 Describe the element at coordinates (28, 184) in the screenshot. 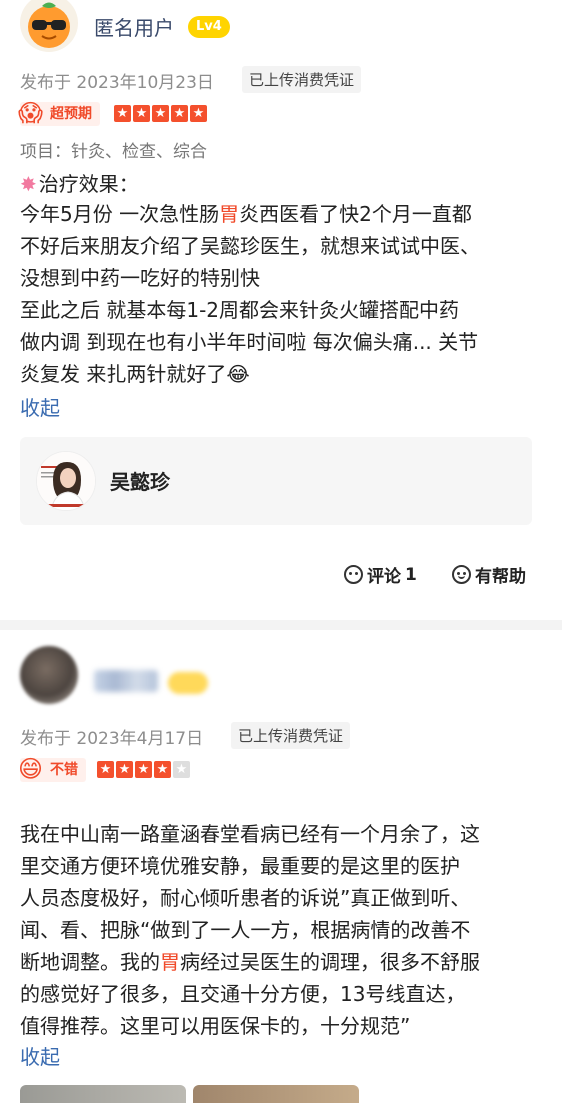

I see `sparkle-icon: ✸` at that location.